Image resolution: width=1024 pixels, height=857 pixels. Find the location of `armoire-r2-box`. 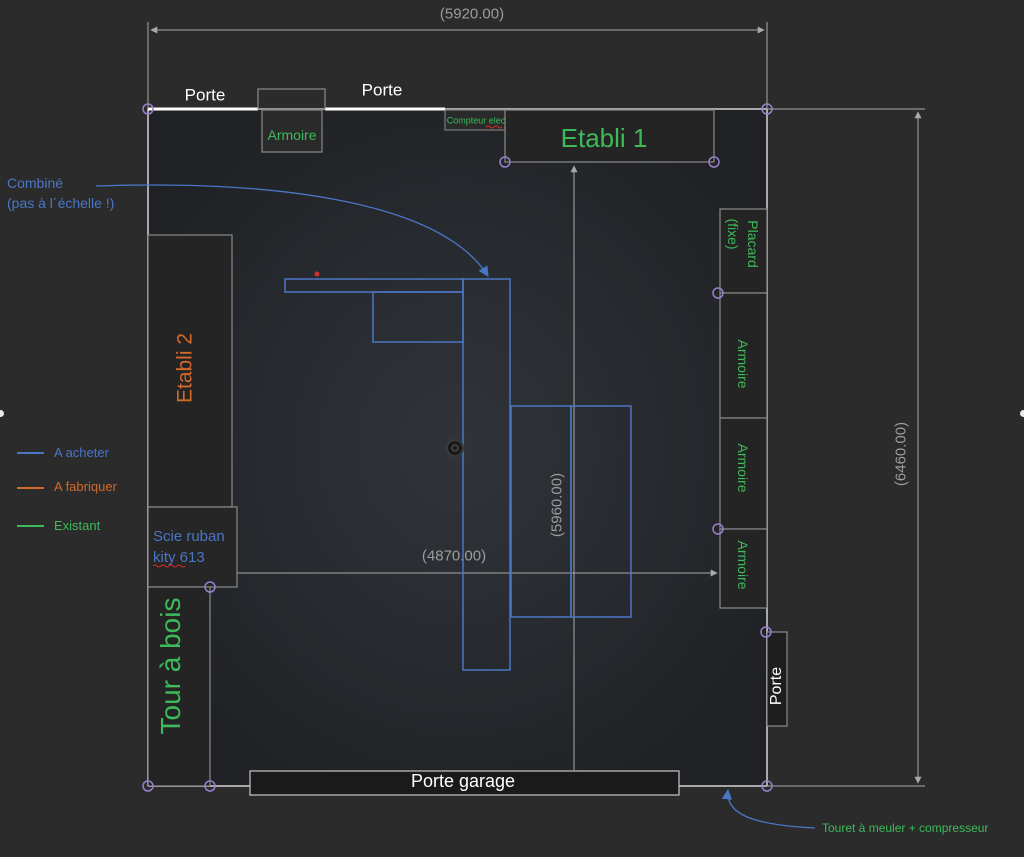

armoire-r2-box is located at coordinates (743, 473).